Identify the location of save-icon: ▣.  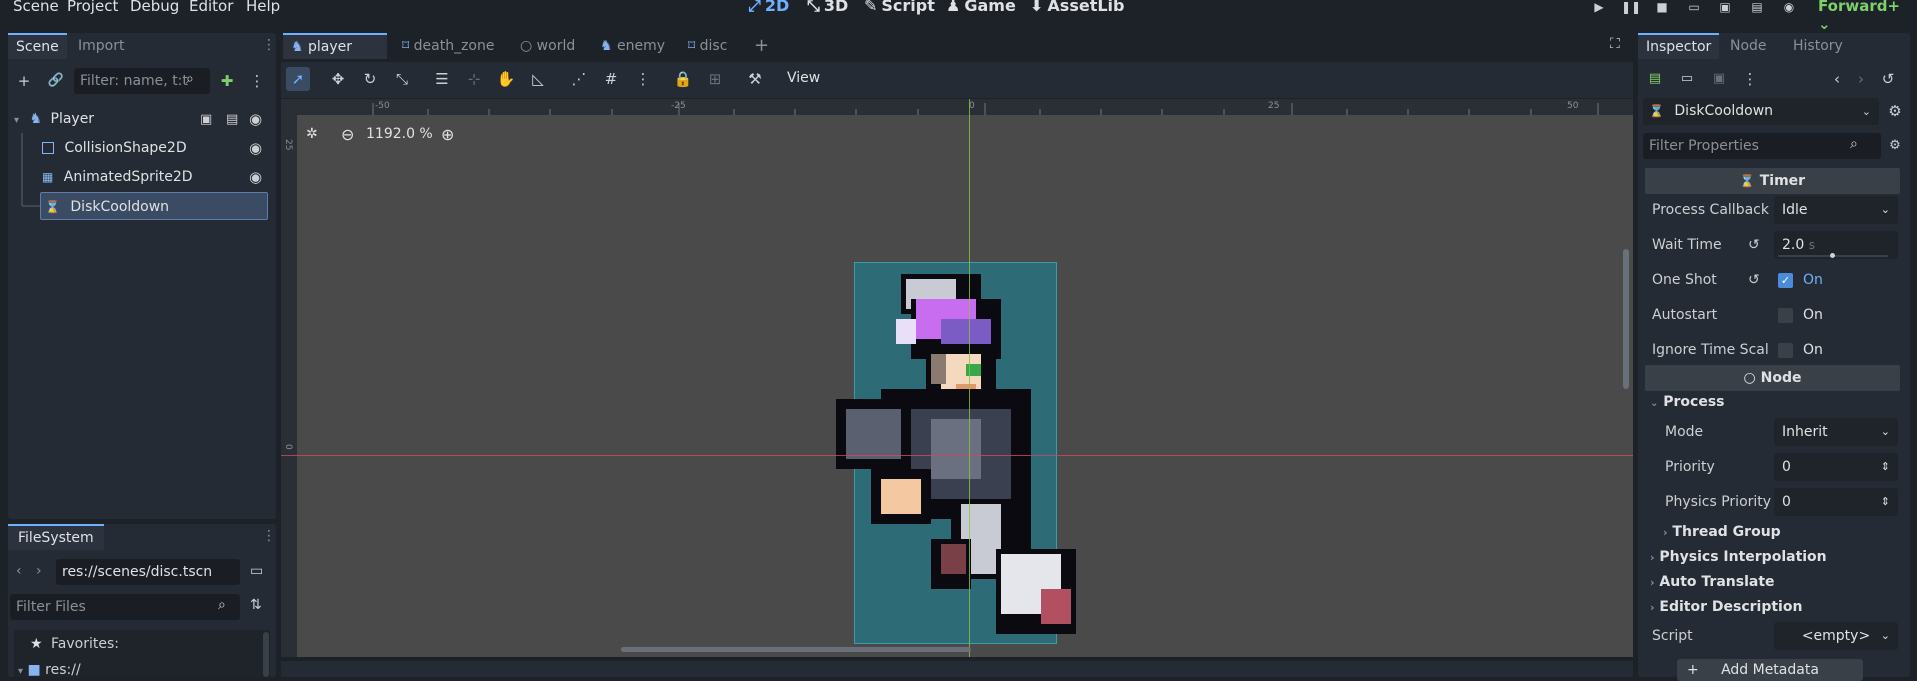
(1719, 79).